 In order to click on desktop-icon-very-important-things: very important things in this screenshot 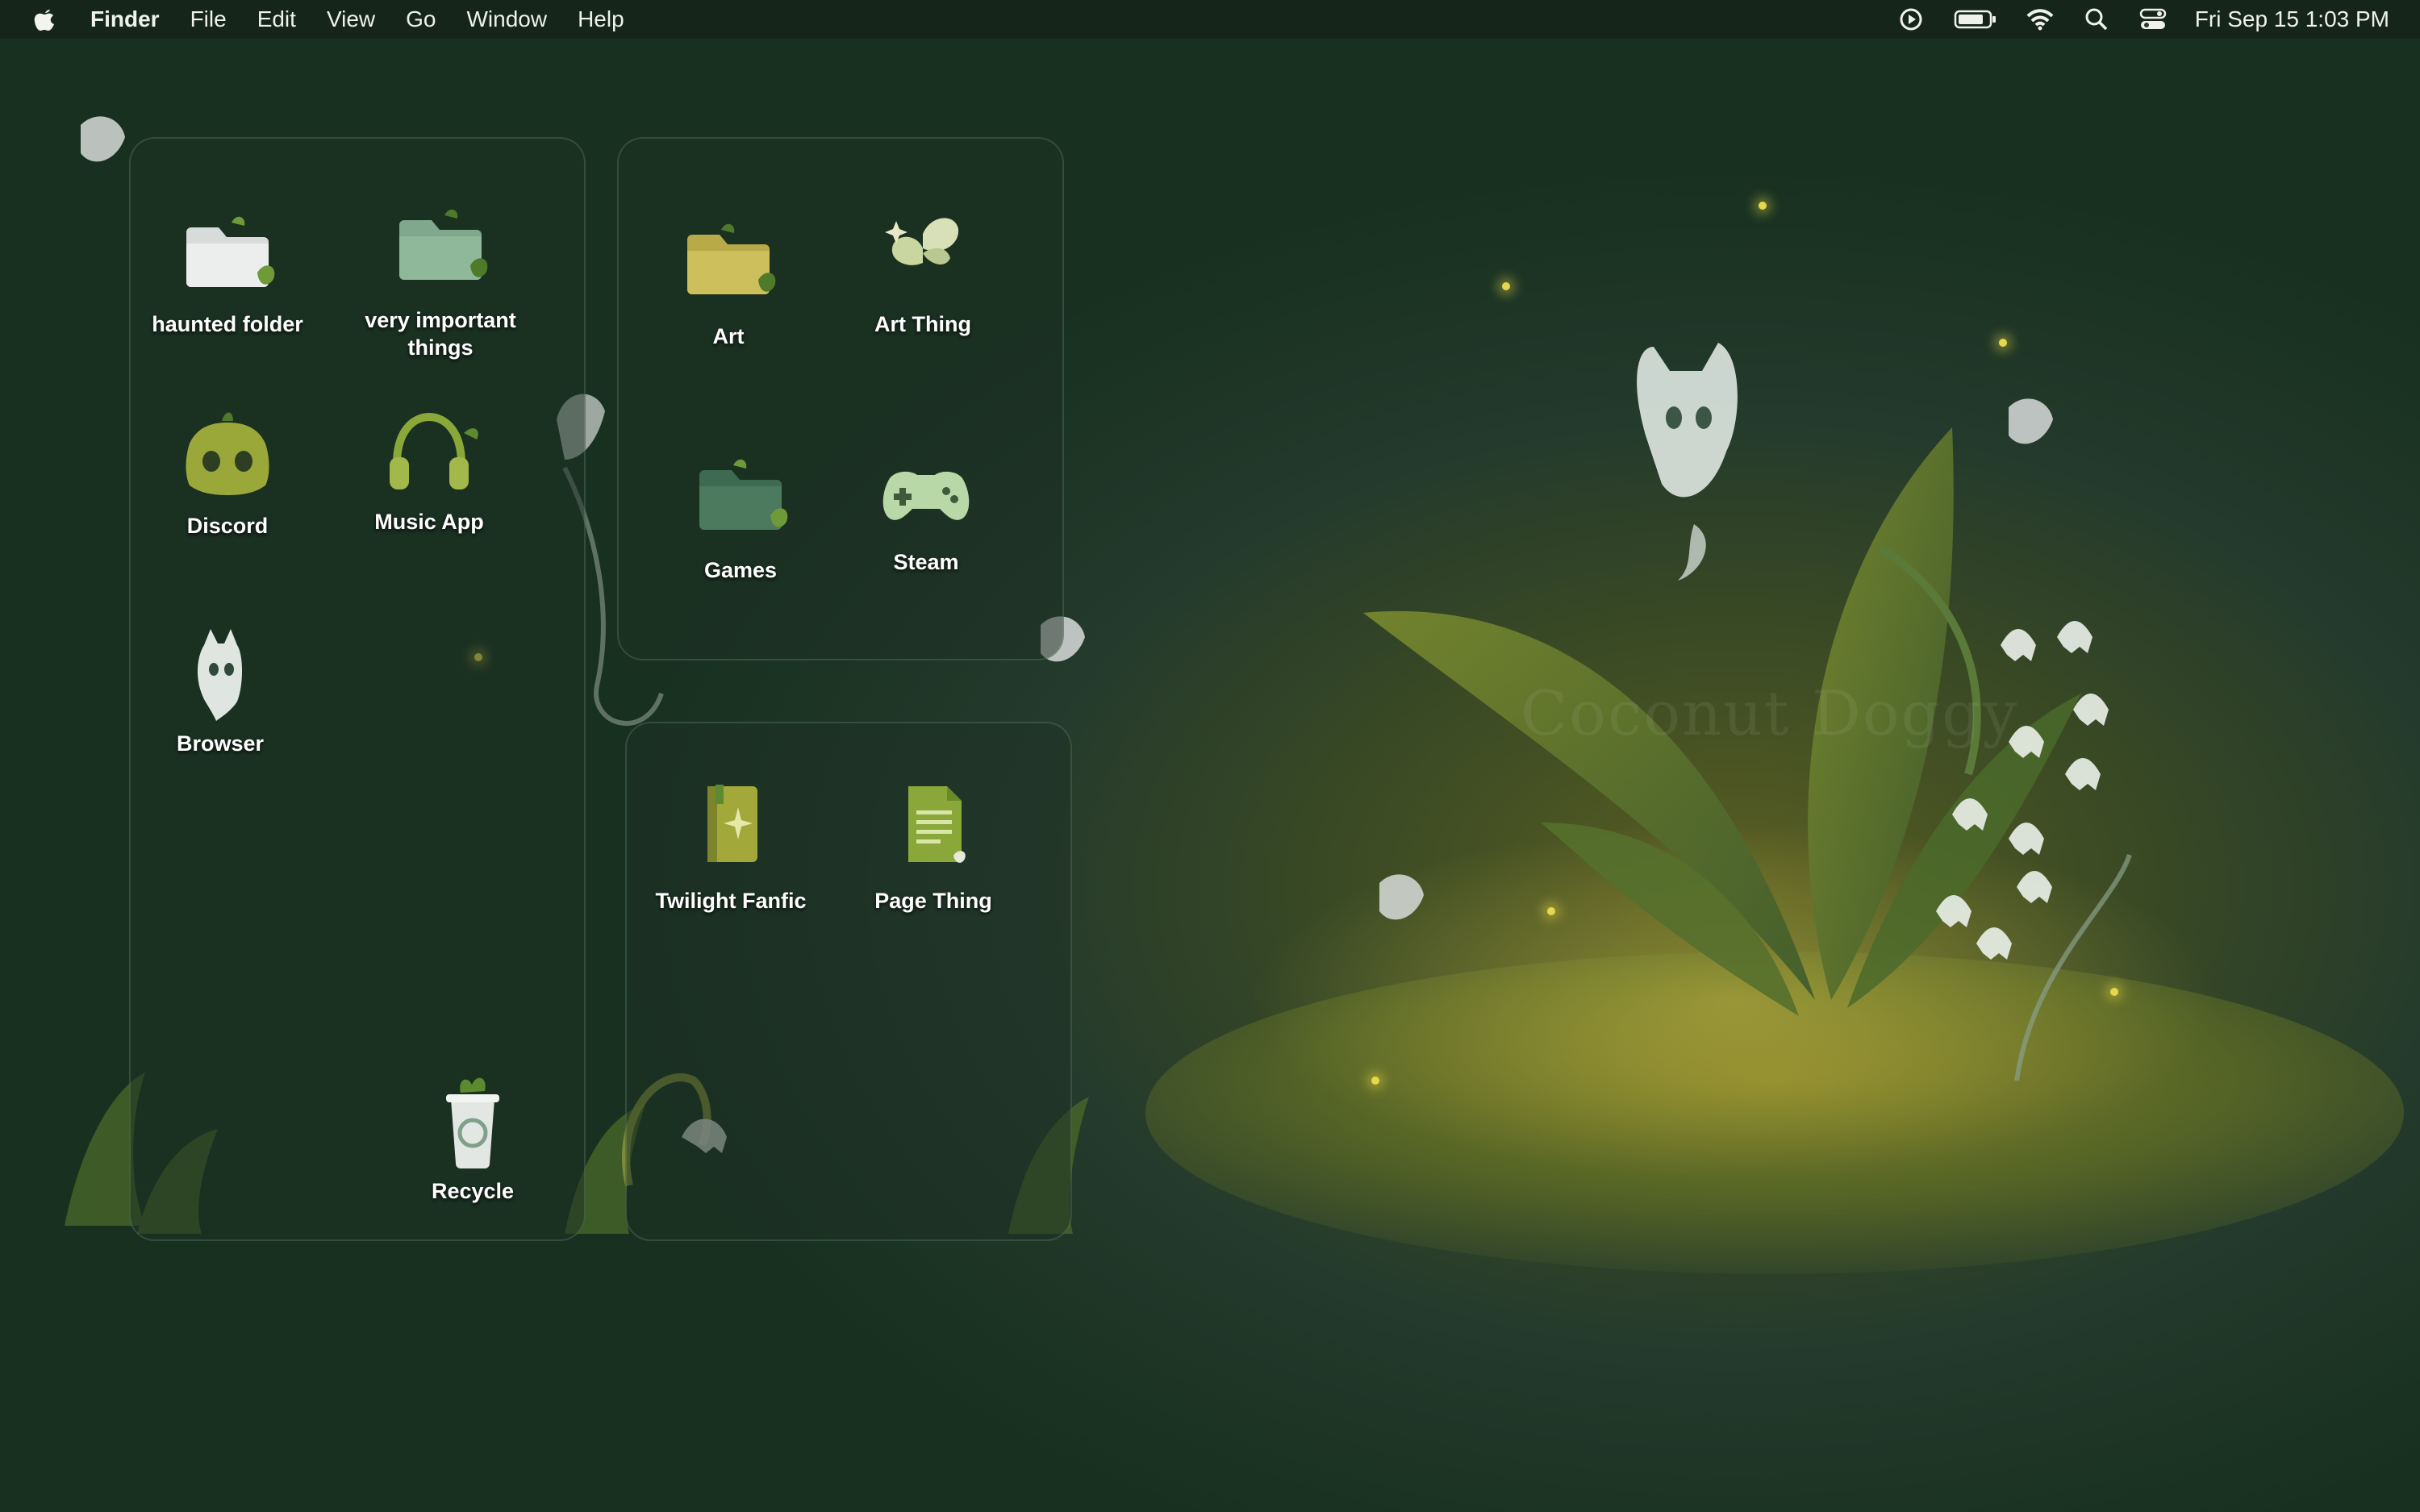, I will do `click(441, 279)`.